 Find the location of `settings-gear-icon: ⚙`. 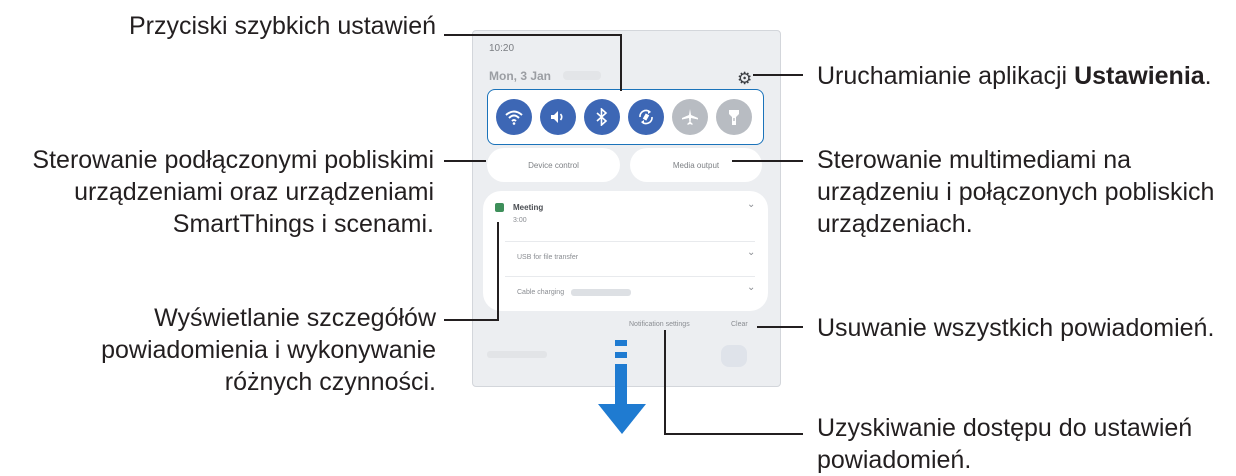

settings-gear-icon: ⚙ is located at coordinates (744, 79).